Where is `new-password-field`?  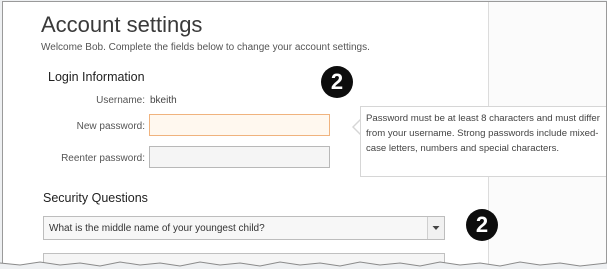
new-password-field is located at coordinates (239, 125).